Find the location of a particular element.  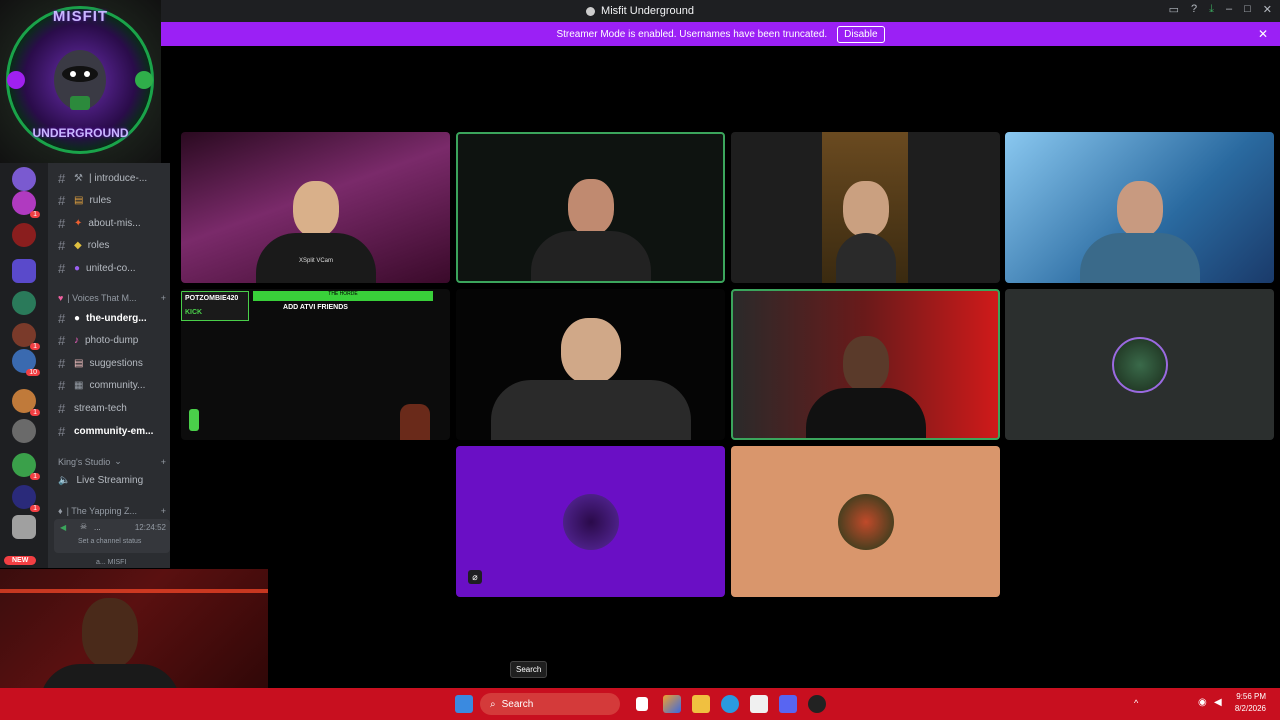

task-view-icon is located at coordinates (642, 704).